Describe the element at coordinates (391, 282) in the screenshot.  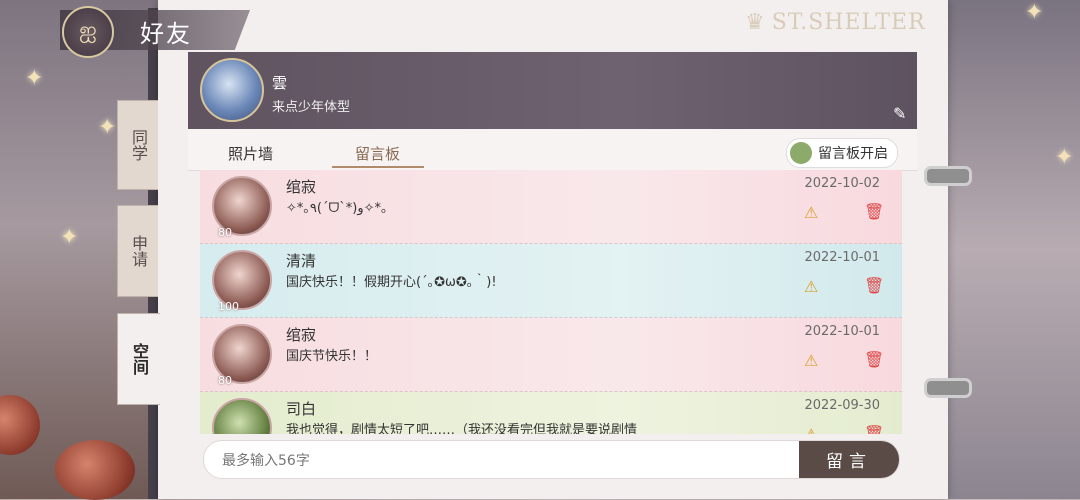
I see `message-text: 国庆快乐！！假期开心(´｡✪ω✪｡｀)!` at that location.